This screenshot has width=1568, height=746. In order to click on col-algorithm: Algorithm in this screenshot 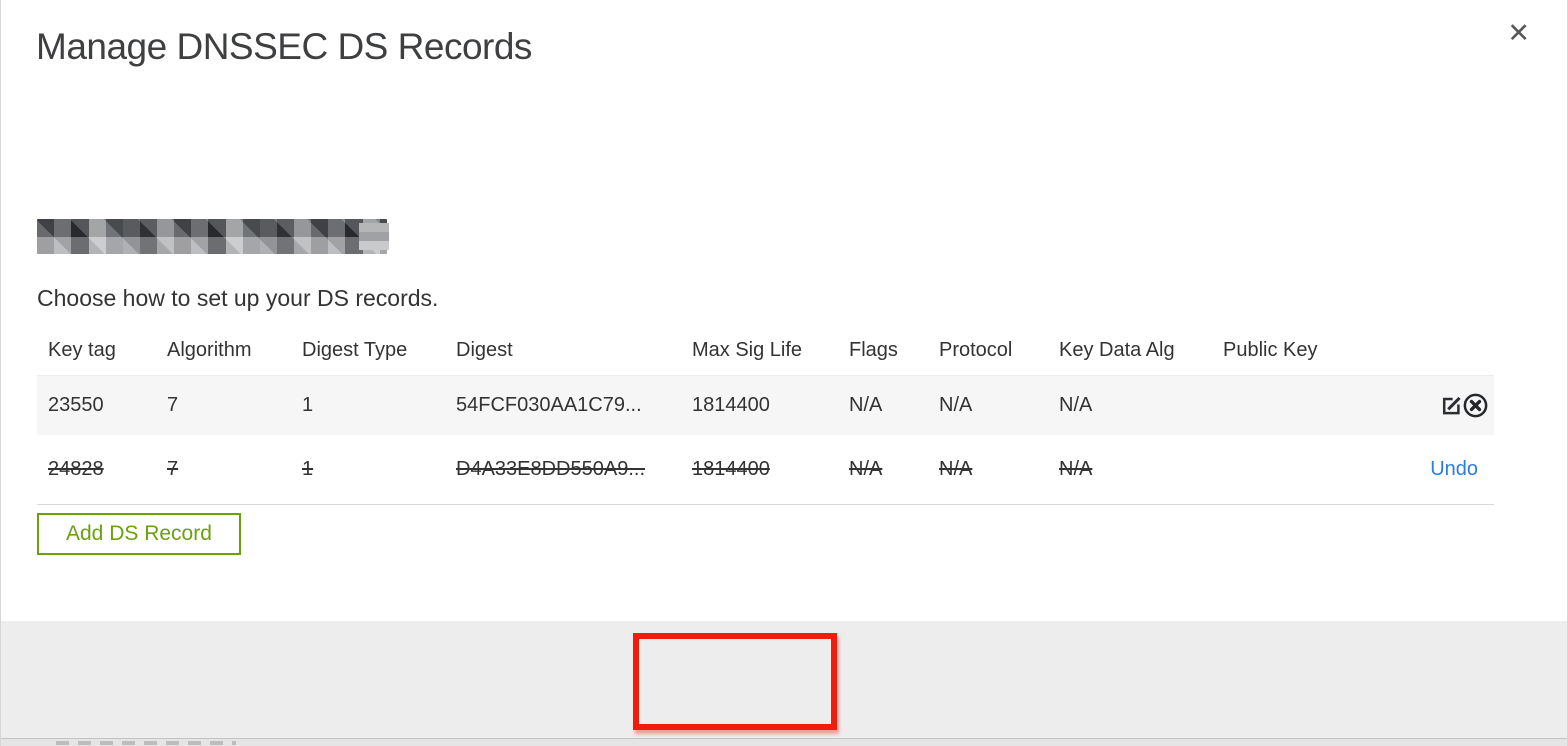, I will do `click(209, 350)`.